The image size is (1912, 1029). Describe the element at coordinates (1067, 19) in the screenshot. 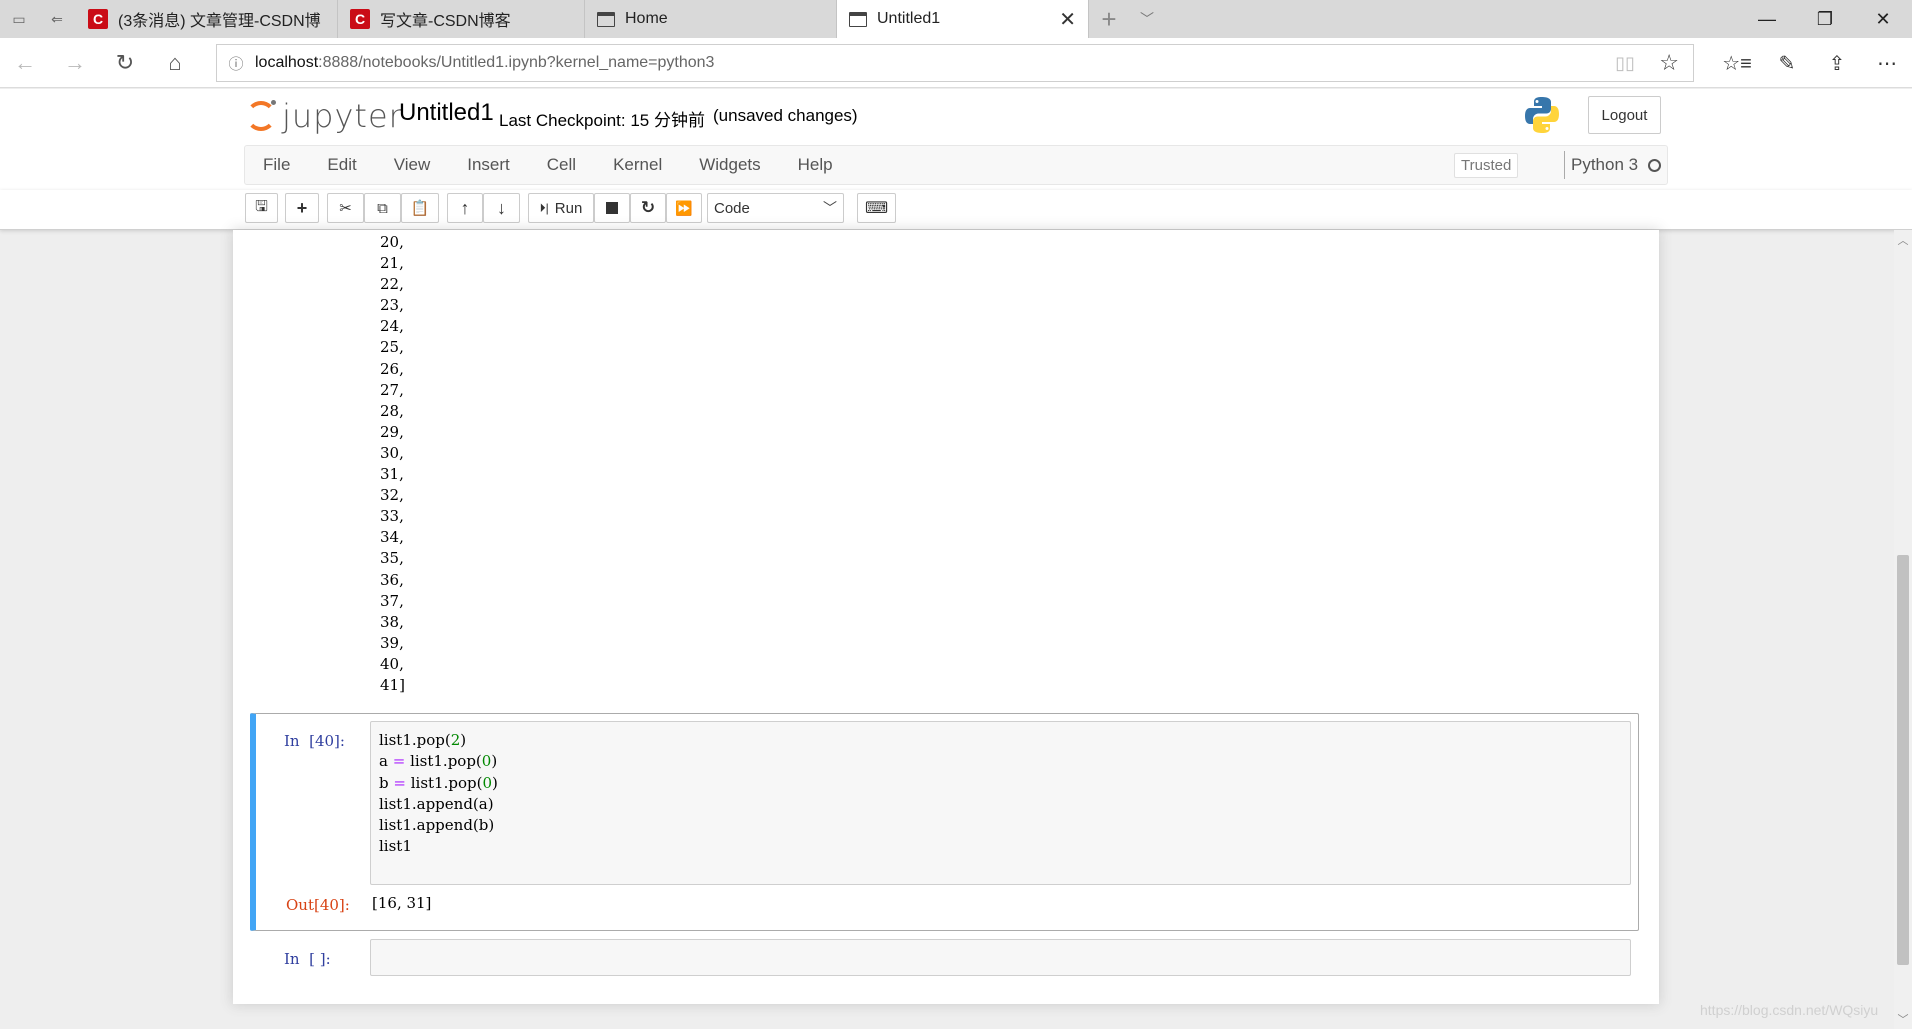

I see `close-tab-icon: ✕` at that location.